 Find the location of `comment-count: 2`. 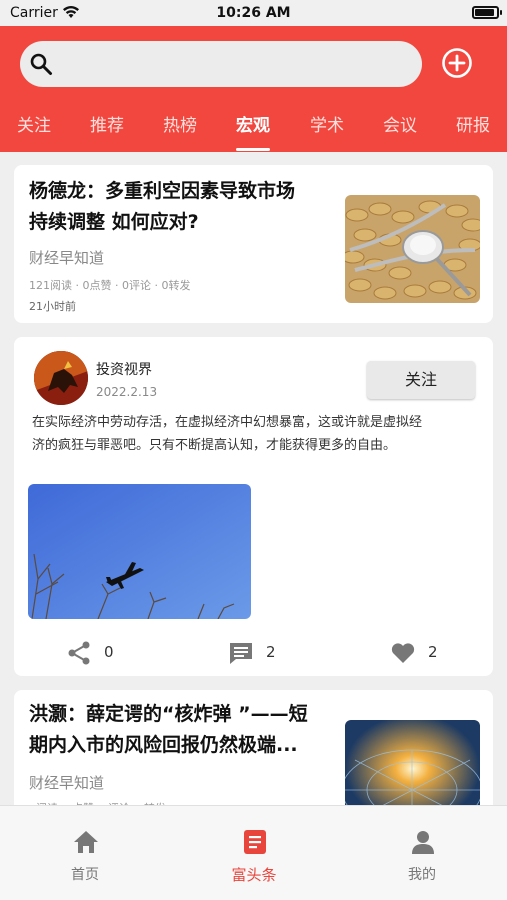

comment-count: 2 is located at coordinates (271, 652).